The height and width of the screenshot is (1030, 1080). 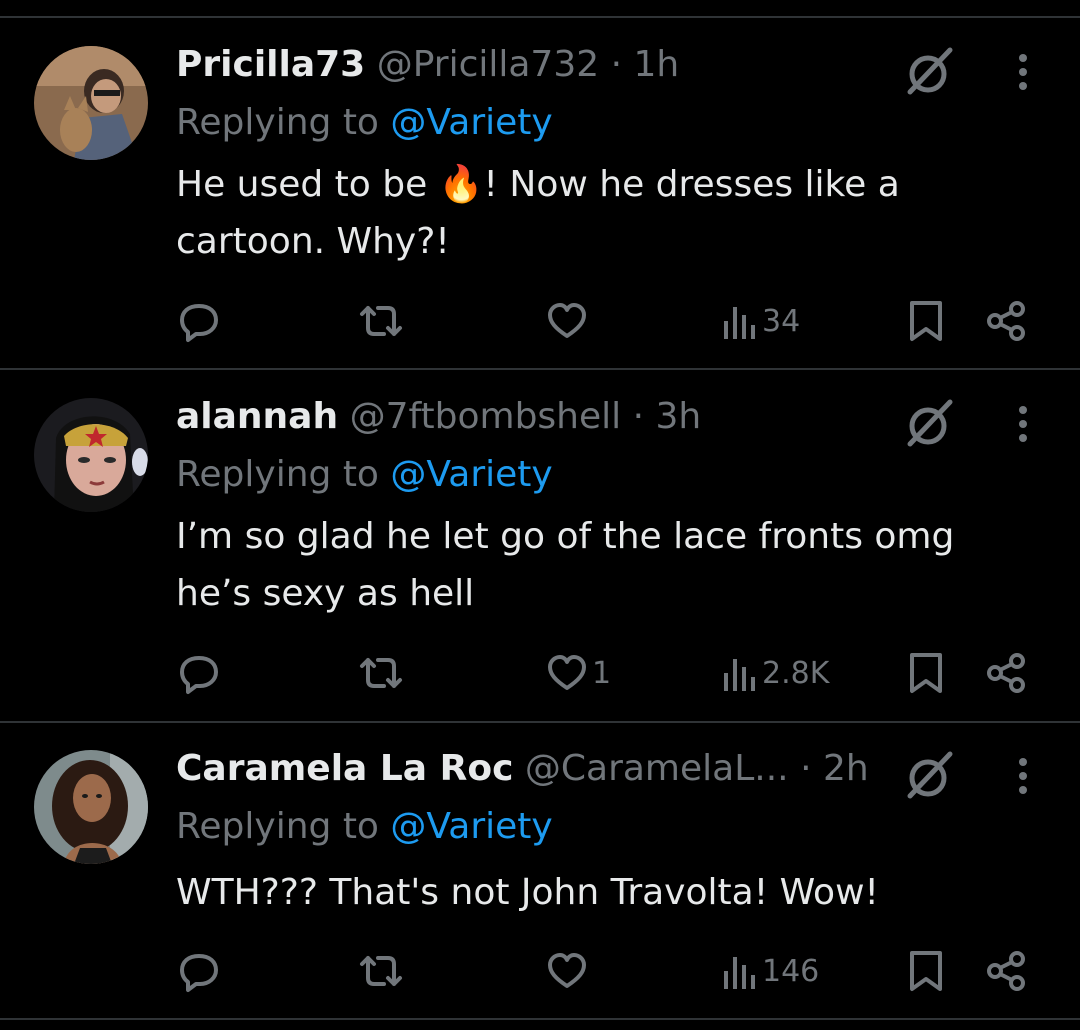 I want to click on timestamp: 1h, so click(x=657, y=64).